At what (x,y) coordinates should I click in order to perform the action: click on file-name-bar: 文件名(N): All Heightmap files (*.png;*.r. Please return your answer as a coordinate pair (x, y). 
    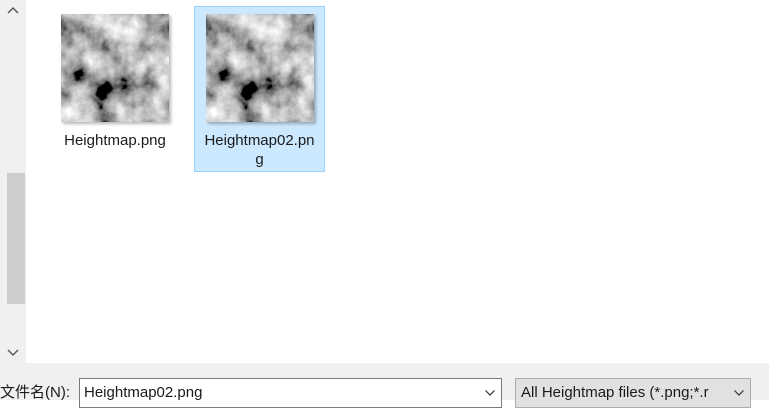
    Looking at the image, I should click on (384, 385).